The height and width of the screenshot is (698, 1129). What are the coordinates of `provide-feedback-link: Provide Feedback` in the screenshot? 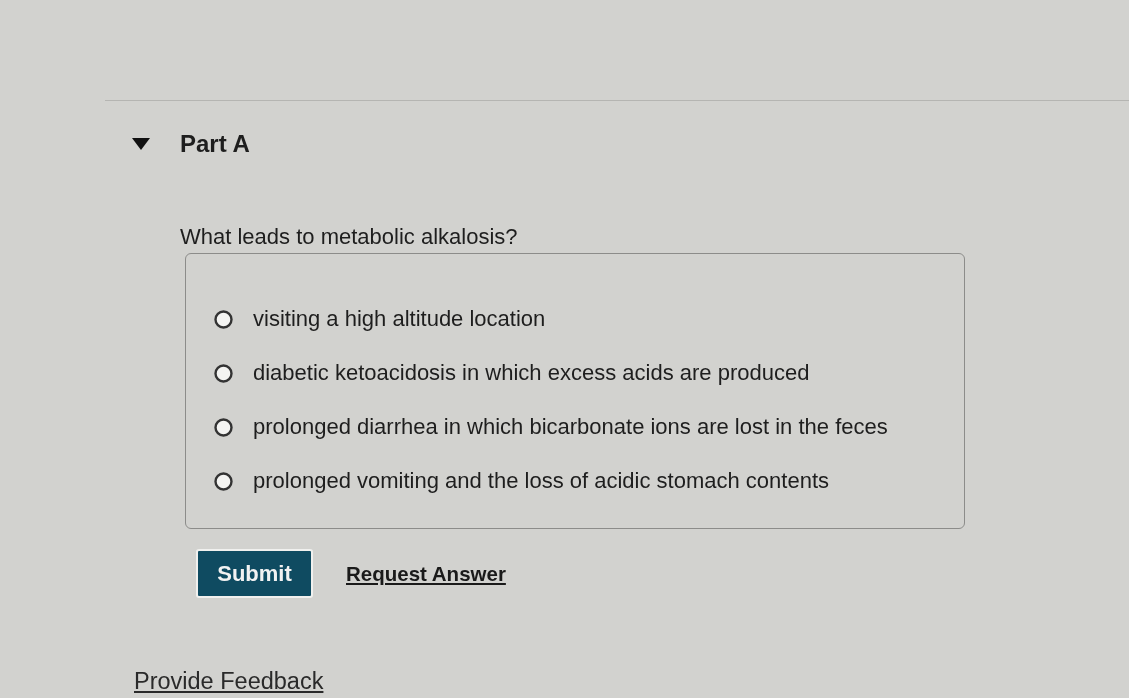 It's located at (229, 681).